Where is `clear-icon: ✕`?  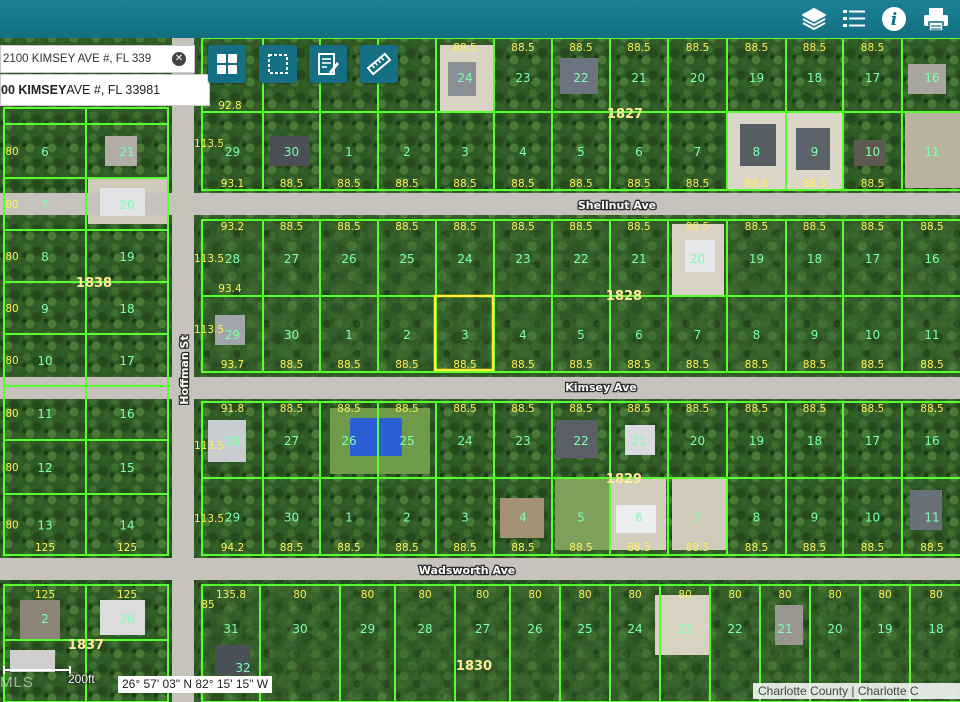 clear-icon: ✕ is located at coordinates (179, 59).